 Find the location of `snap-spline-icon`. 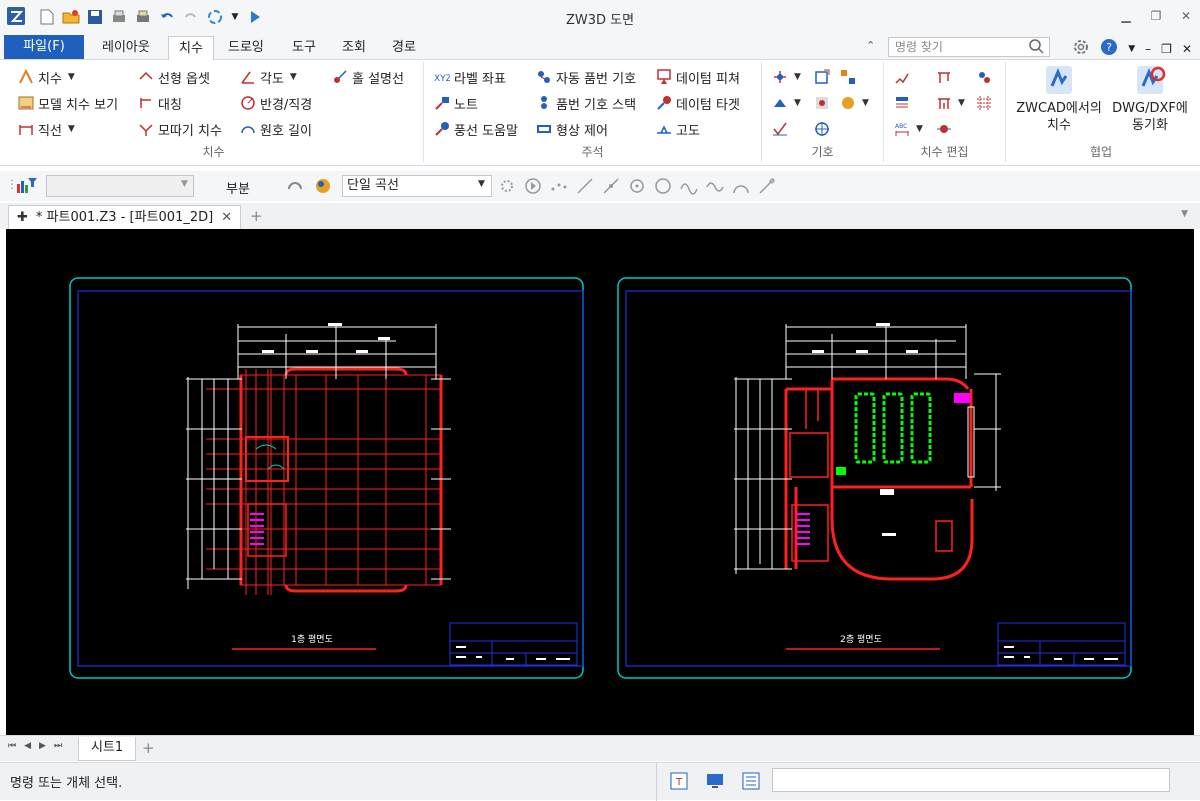

snap-spline-icon is located at coordinates (689, 187).